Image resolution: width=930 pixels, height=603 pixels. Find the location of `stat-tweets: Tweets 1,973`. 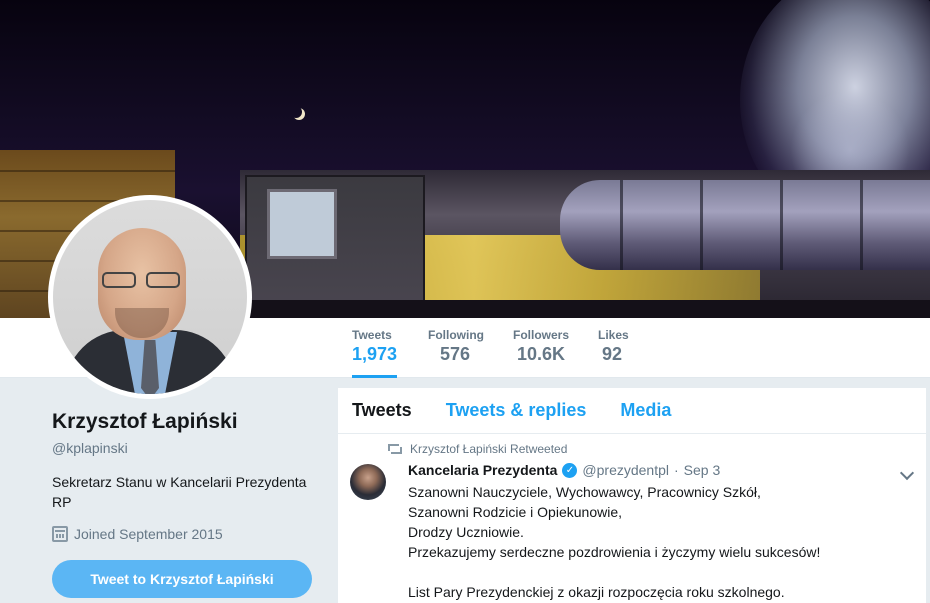

stat-tweets: Tweets 1,973 is located at coordinates (375, 353).